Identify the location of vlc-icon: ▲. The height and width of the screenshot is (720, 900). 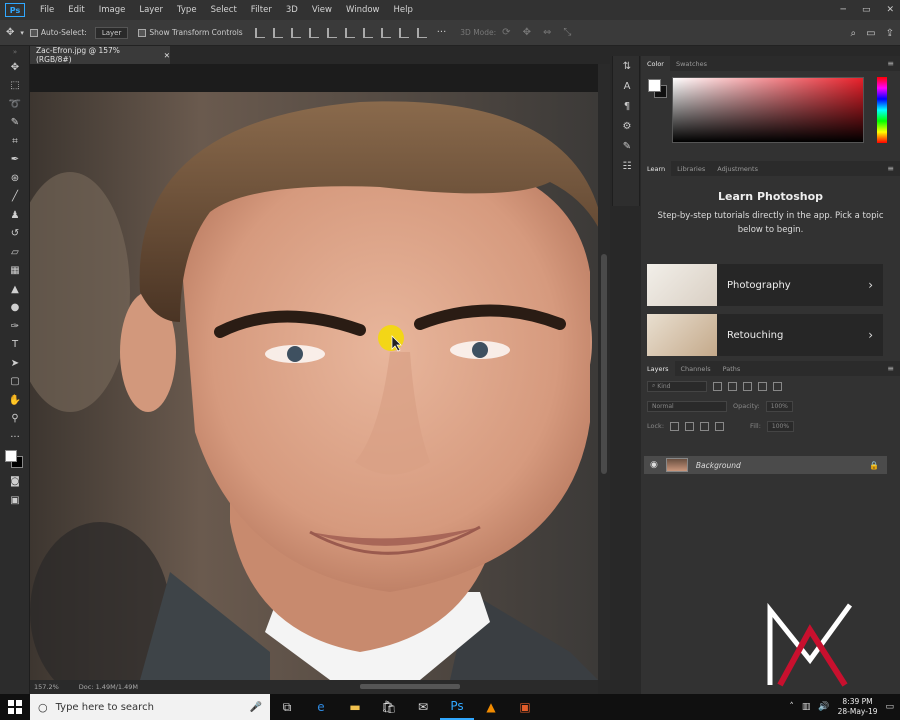
(491, 707).